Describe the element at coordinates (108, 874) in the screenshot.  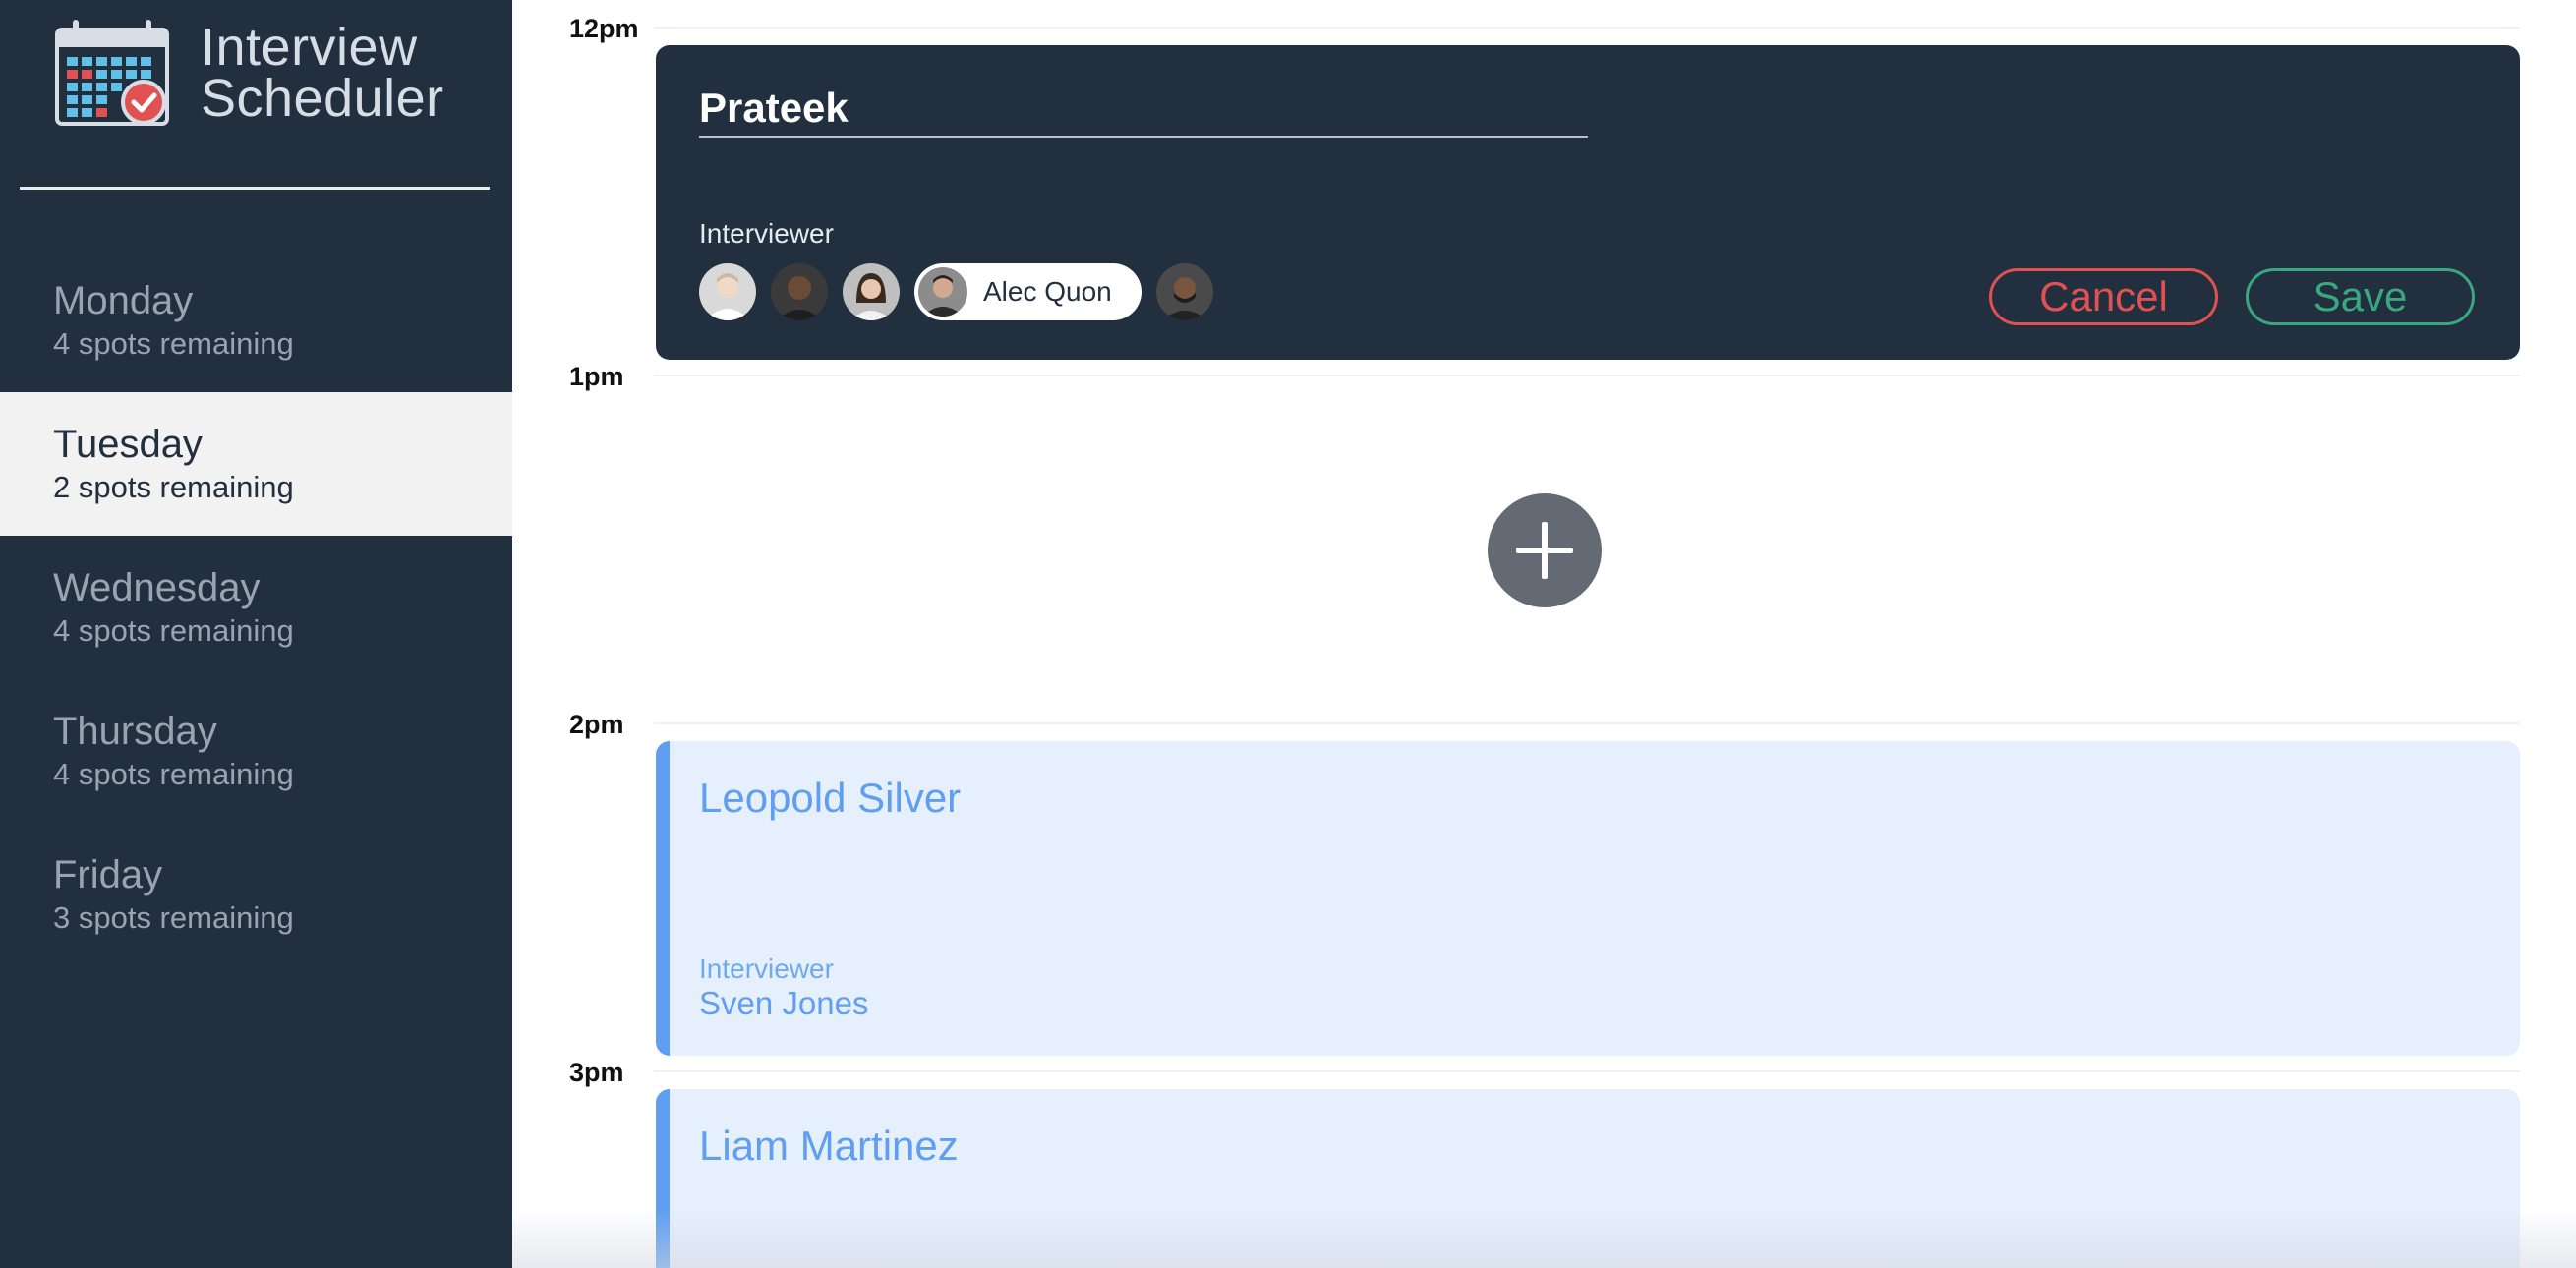
I see `day-name: Friday` at that location.